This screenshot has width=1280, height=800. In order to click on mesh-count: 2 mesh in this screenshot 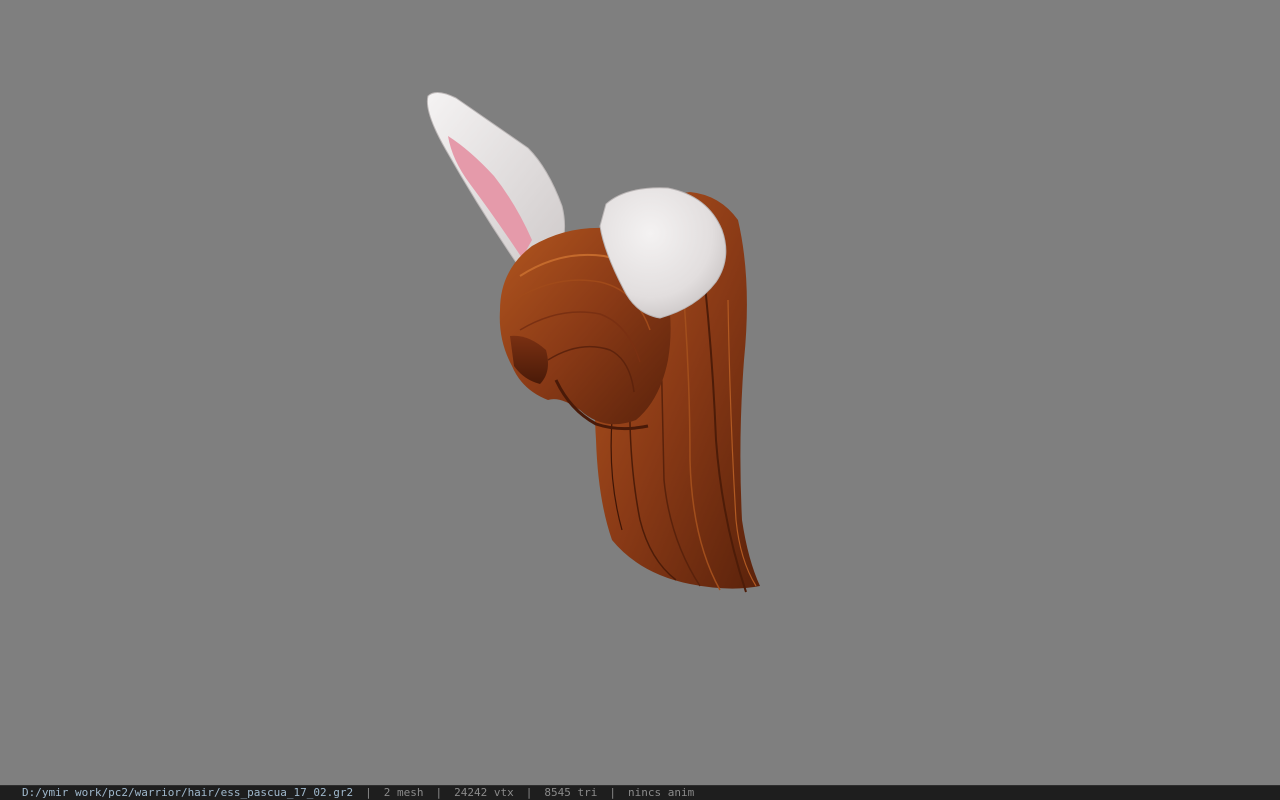, I will do `click(403, 792)`.